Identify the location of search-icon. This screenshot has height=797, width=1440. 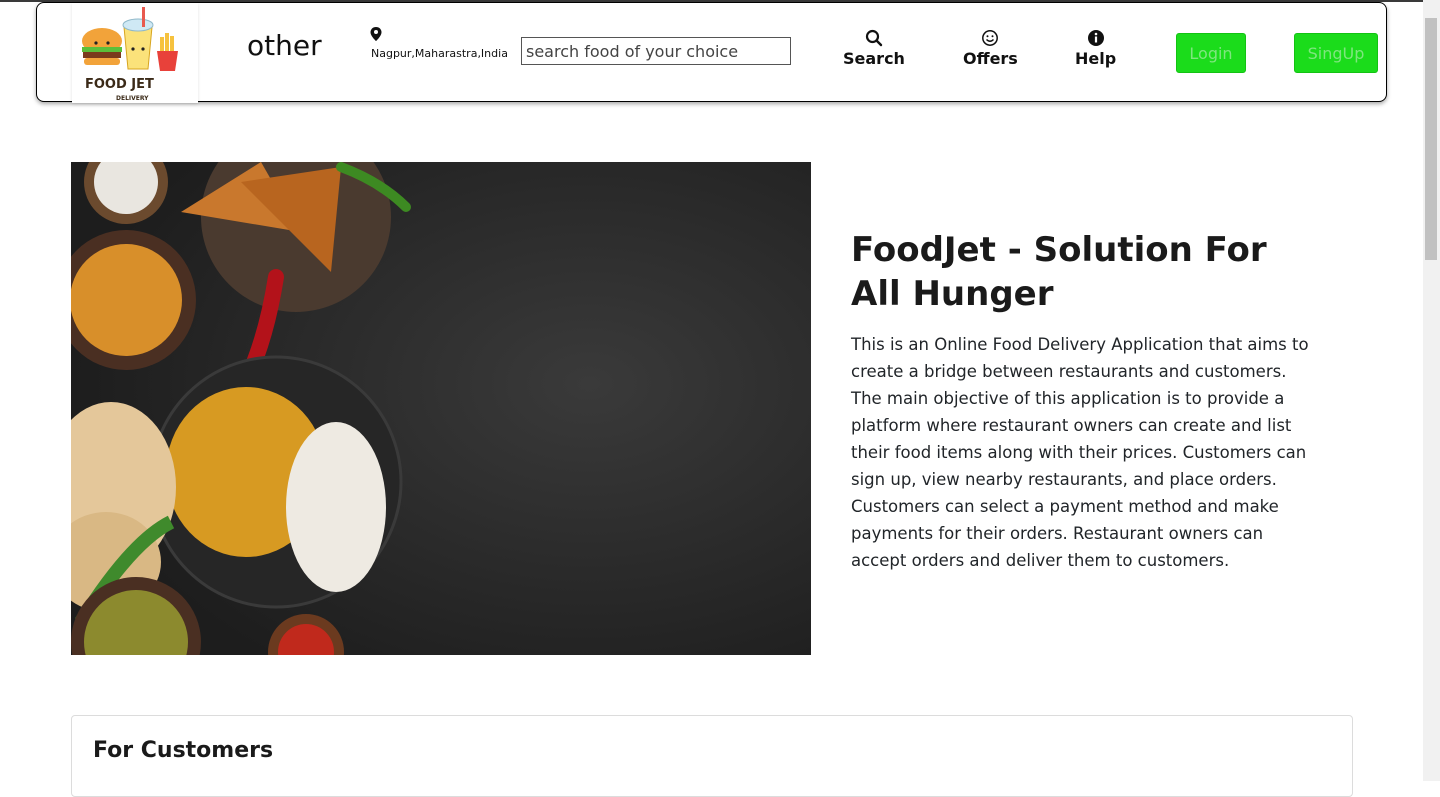
(874, 38).